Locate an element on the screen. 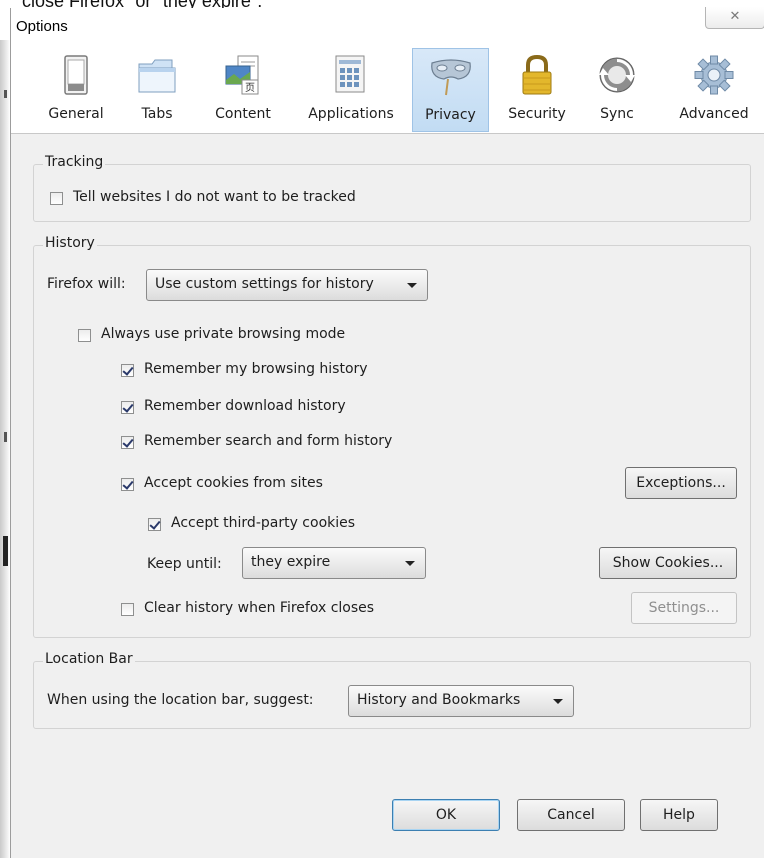 The width and height of the screenshot is (764, 858). tab-privacy: Privacy is located at coordinates (450, 90).